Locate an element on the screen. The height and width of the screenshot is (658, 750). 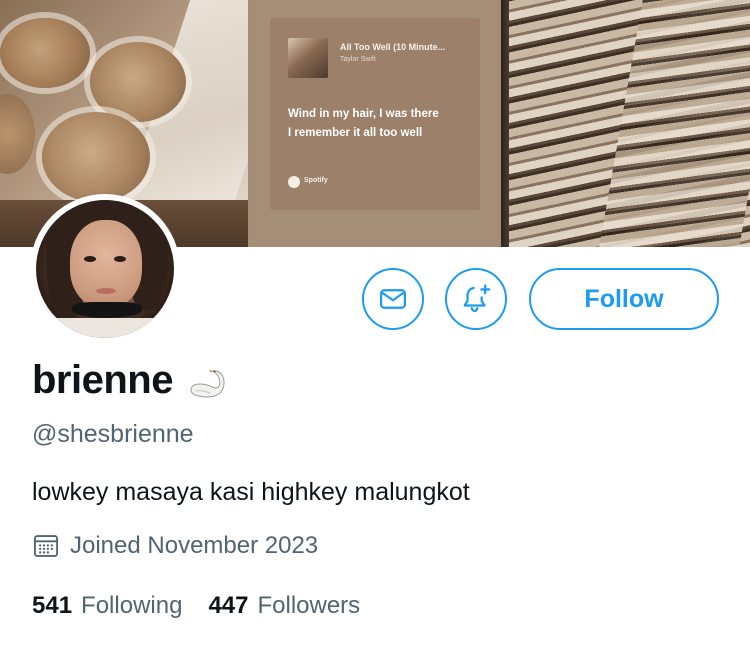
profile-bio: lowkey masaya kasi highkey malungkot is located at coordinates (251, 492).